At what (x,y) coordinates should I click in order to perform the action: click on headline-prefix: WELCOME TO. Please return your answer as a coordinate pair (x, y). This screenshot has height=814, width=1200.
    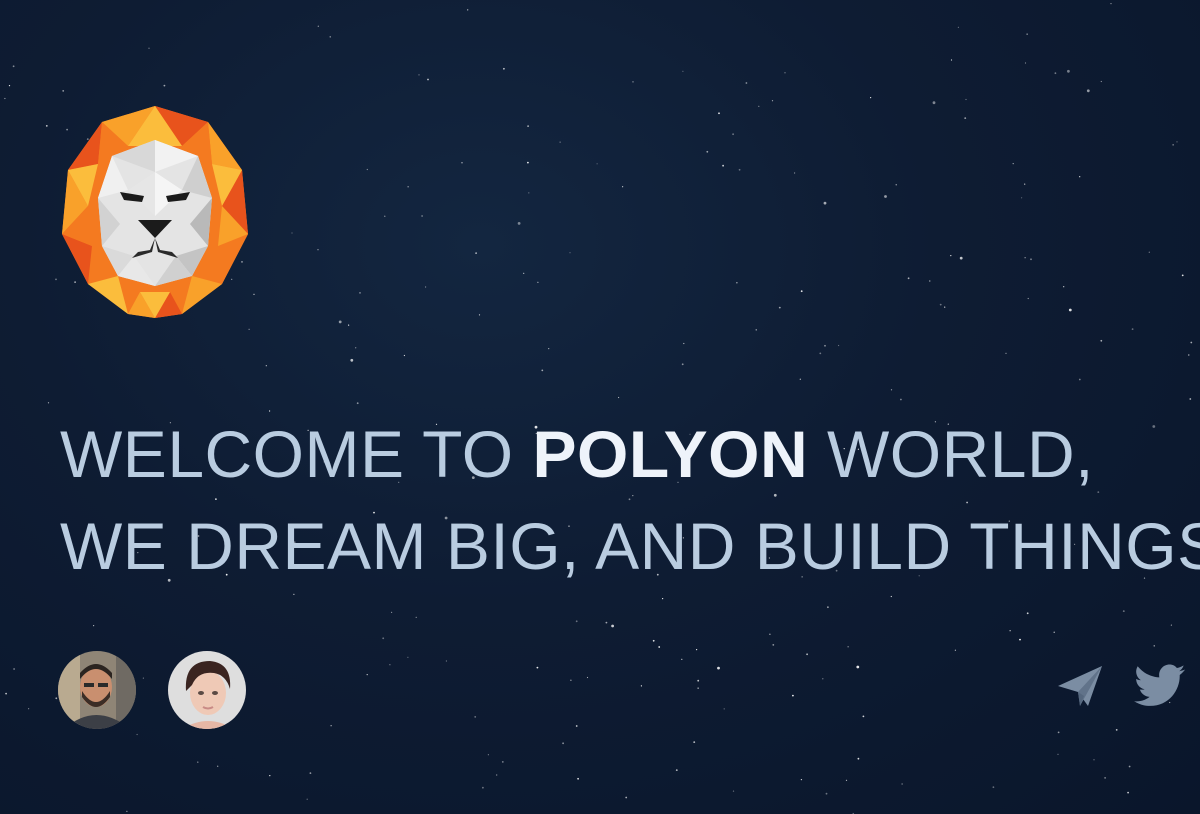
    Looking at the image, I should click on (296, 454).